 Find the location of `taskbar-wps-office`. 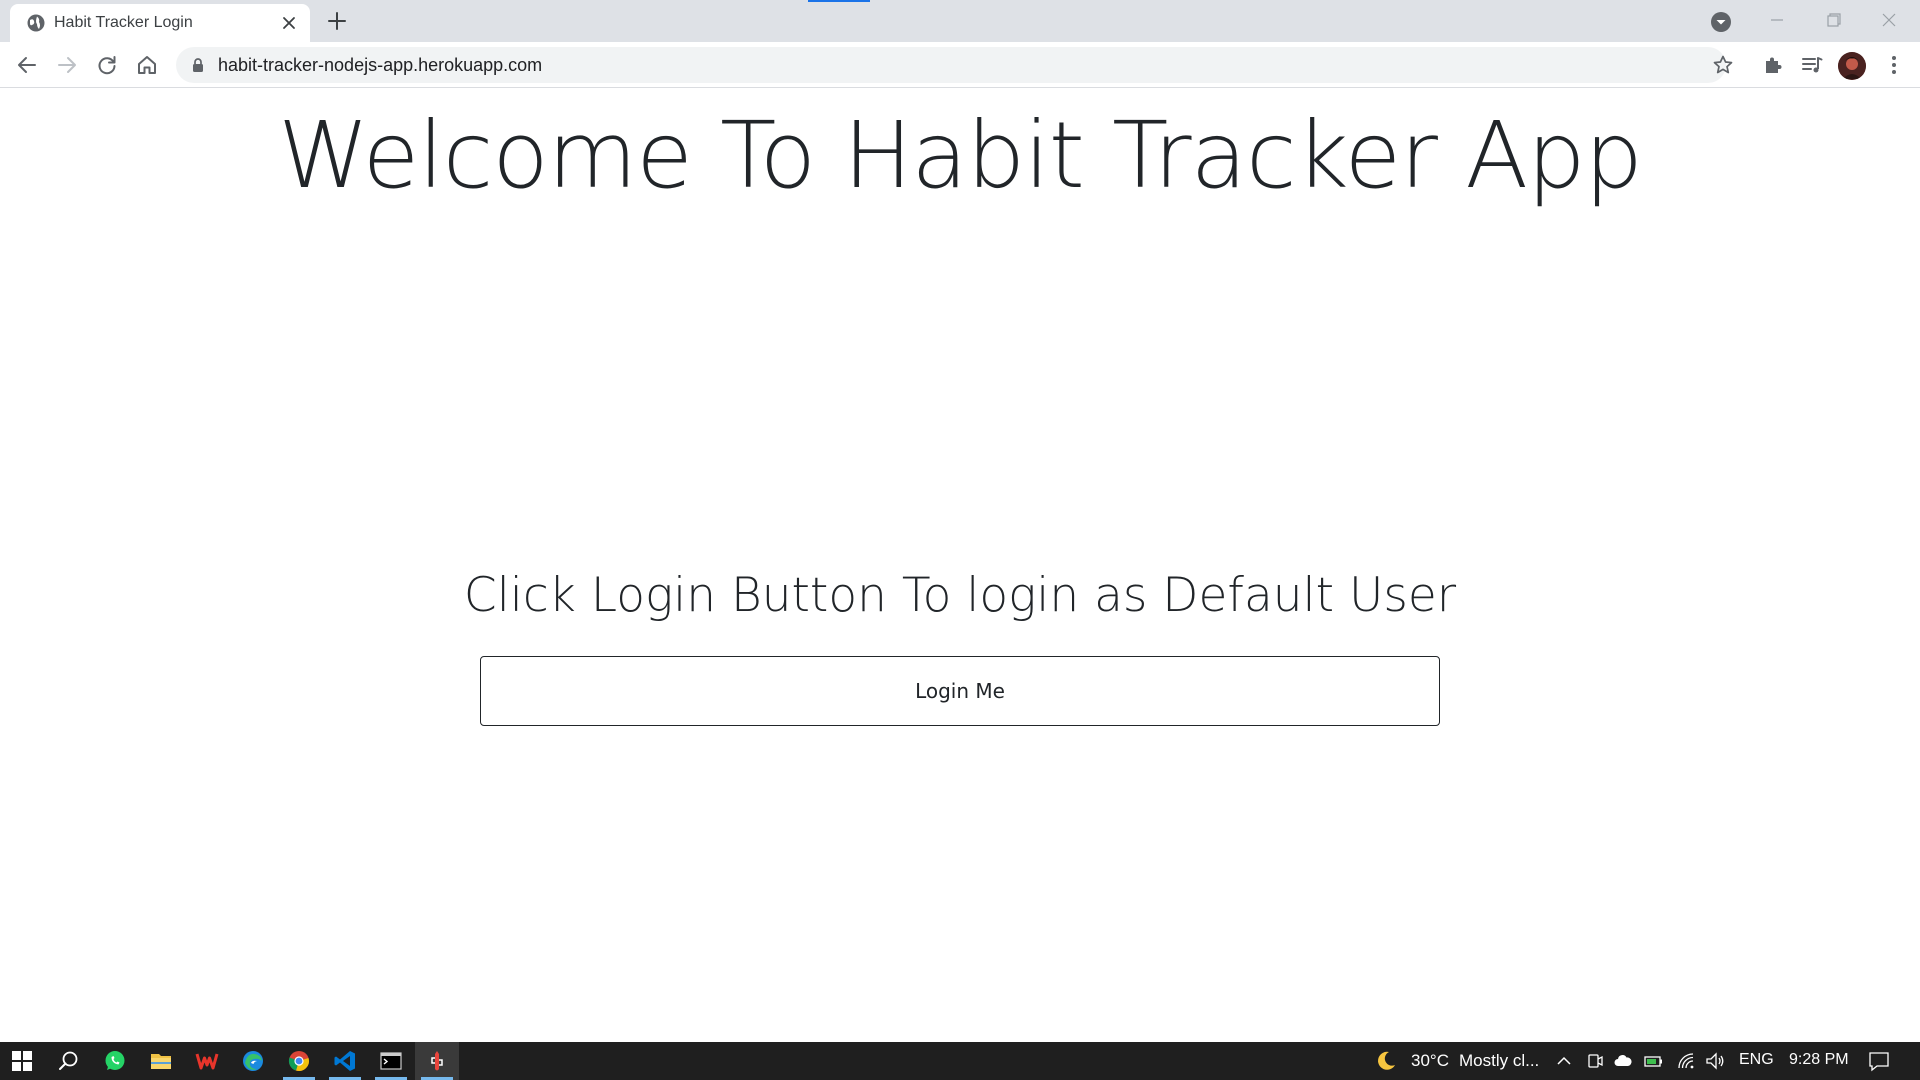

taskbar-wps-office is located at coordinates (207, 1061).